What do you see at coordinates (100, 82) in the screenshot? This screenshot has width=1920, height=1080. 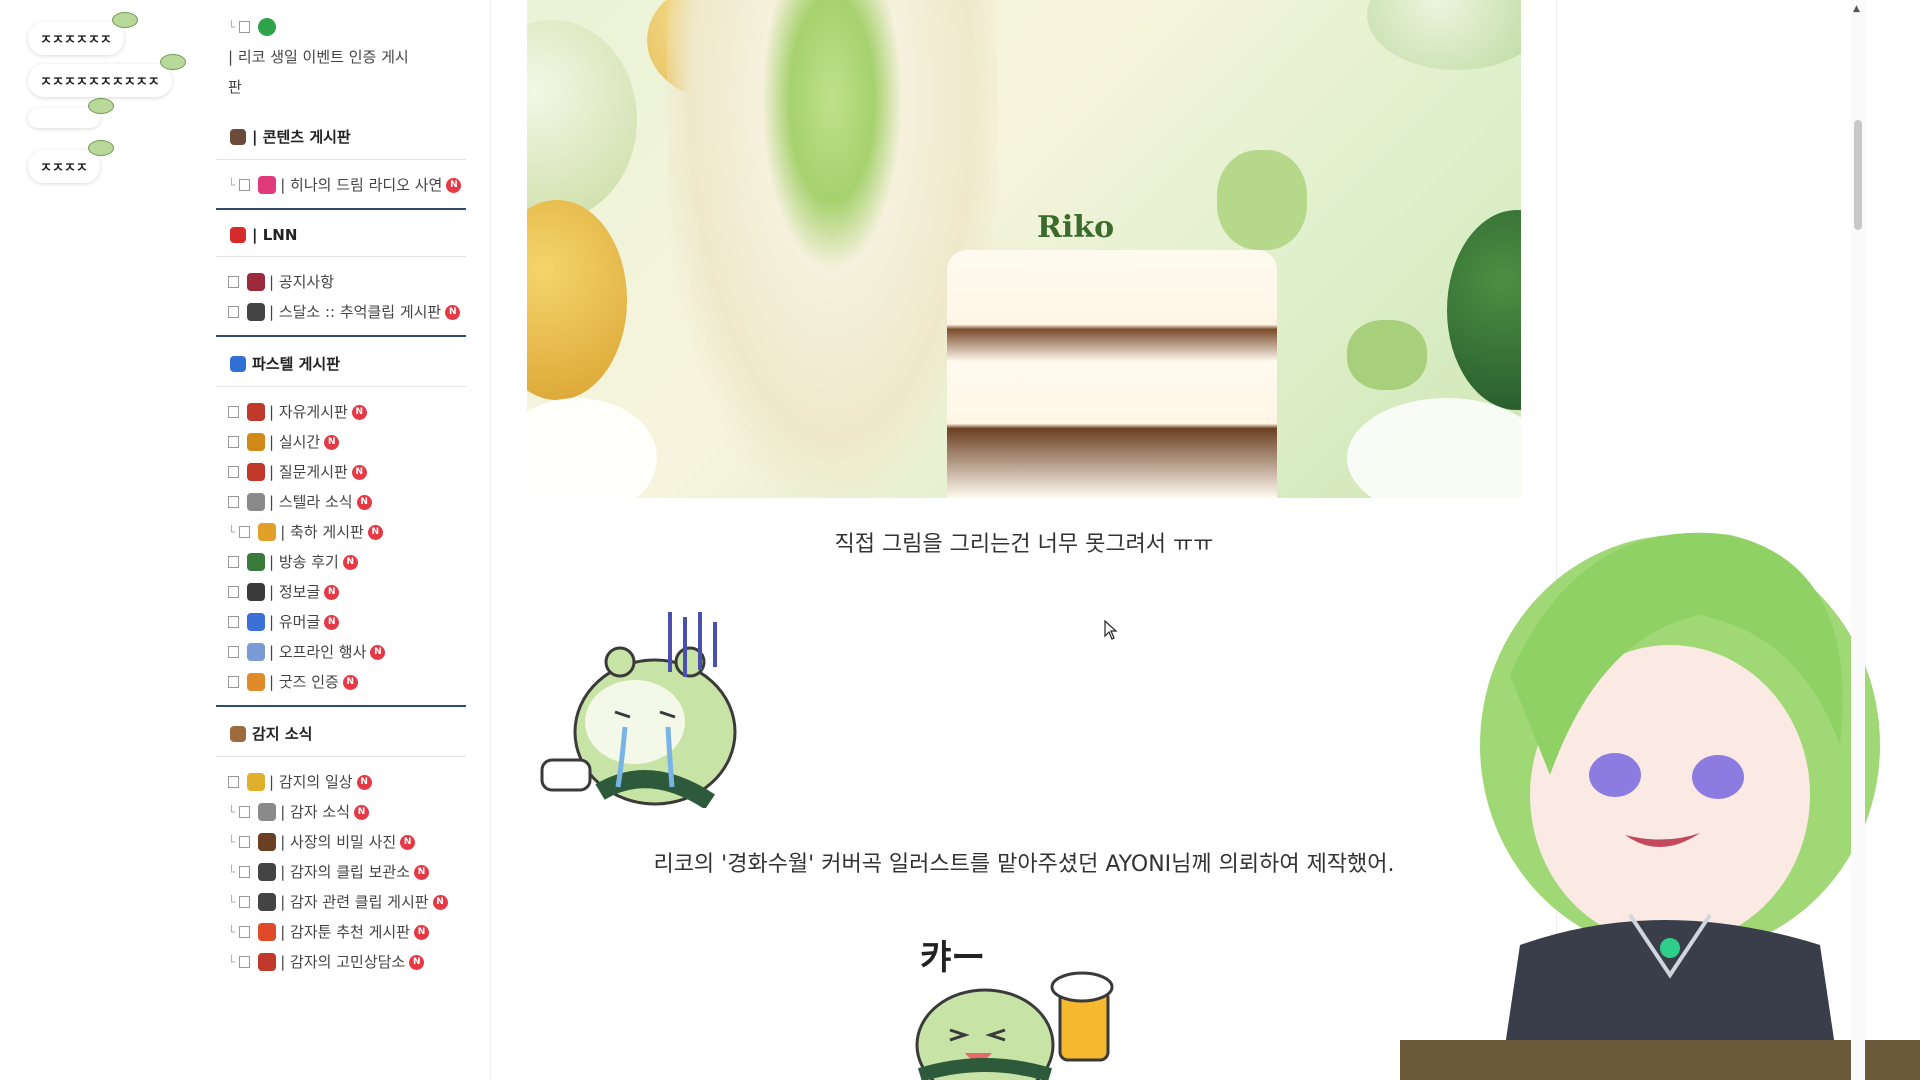 I see `badge-text: ㅈㅈㅈㅈㅈㅈㅈㅈㅈㅈ` at bounding box center [100, 82].